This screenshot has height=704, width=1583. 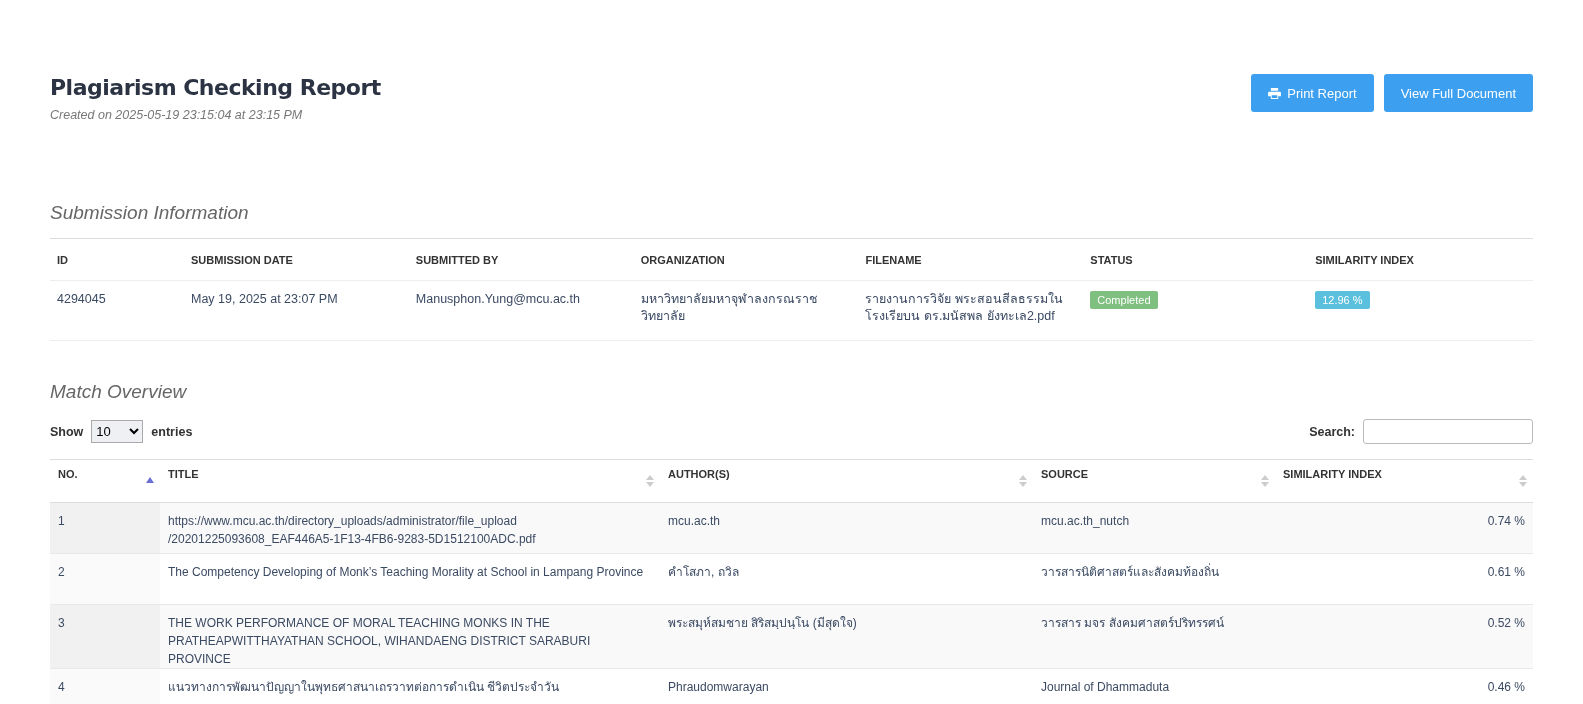 What do you see at coordinates (1404, 686) in the screenshot?
I see `table-cell: 0.46 %` at bounding box center [1404, 686].